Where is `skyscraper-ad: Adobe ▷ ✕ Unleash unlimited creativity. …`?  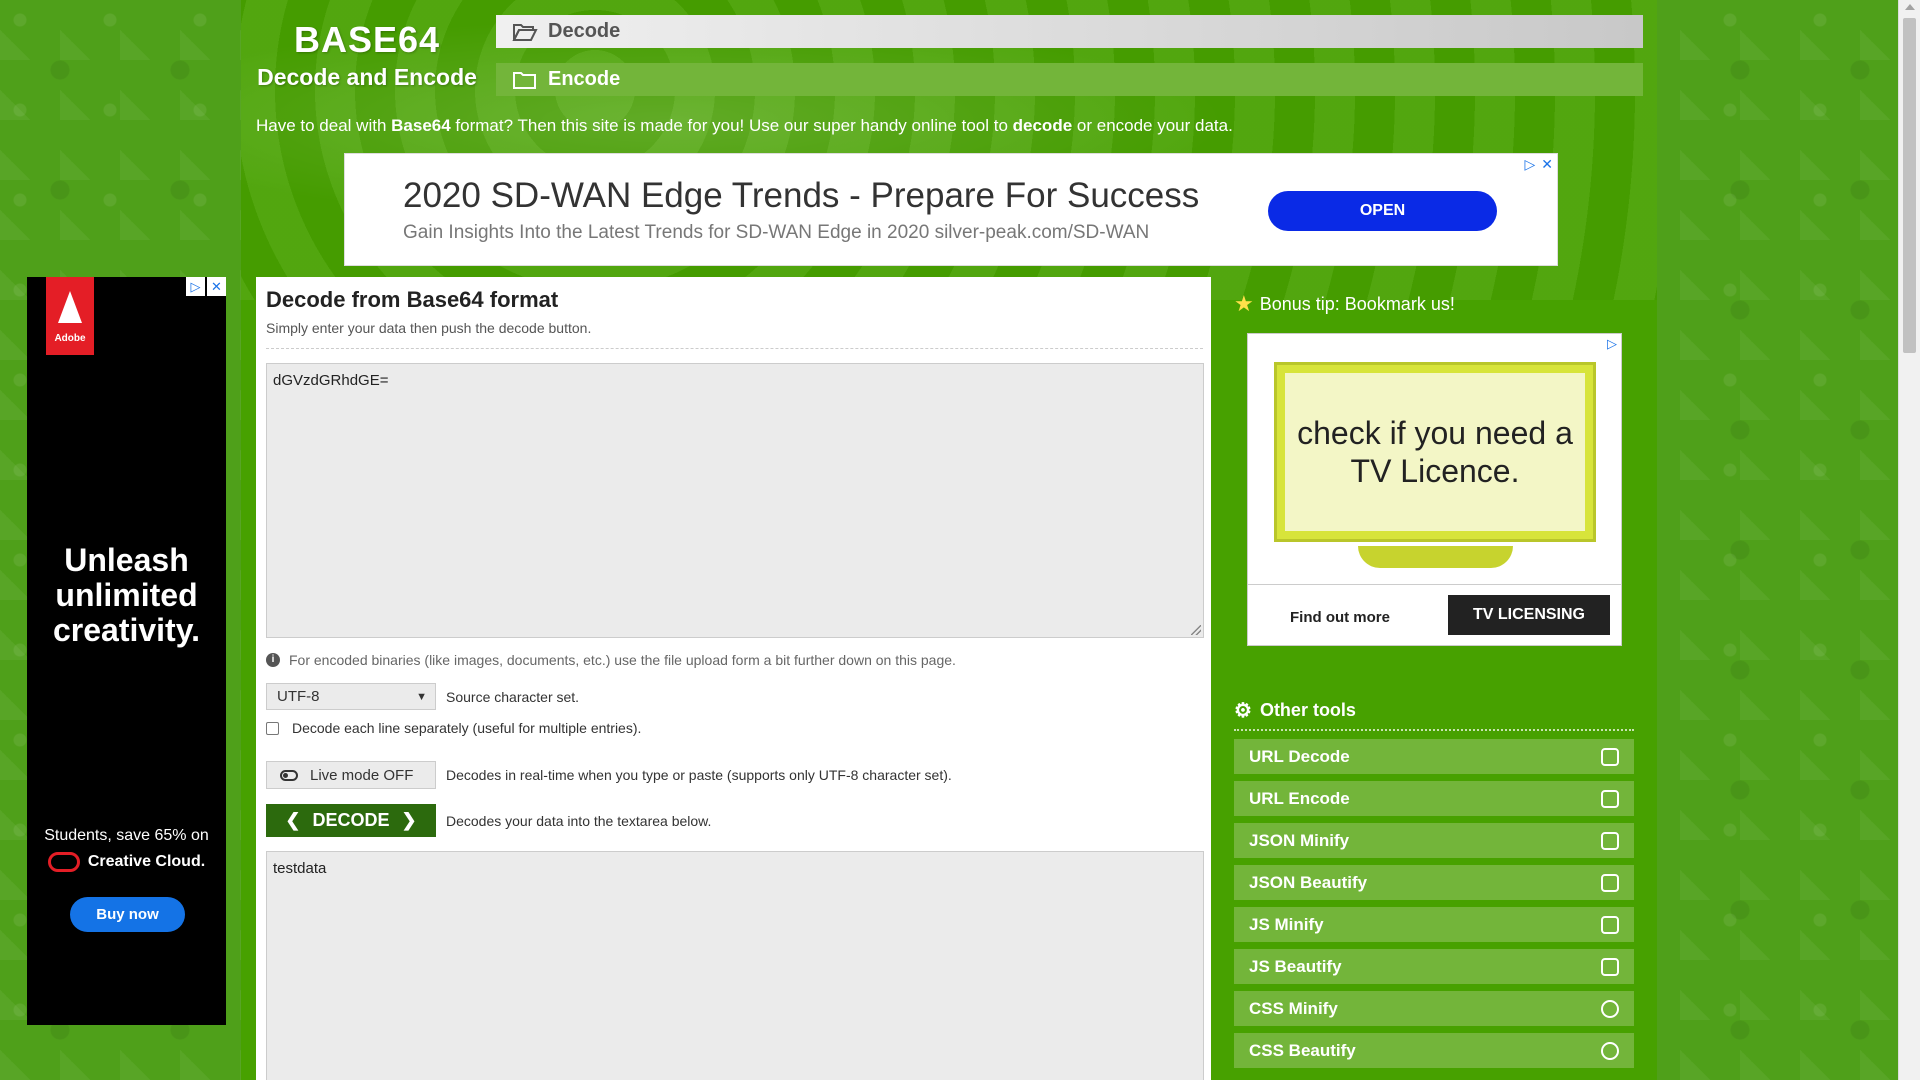 skyscraper-ad: Adobe ▷ ✕ Unleash unlimited creativity. … is located at coordinates (126, 651).